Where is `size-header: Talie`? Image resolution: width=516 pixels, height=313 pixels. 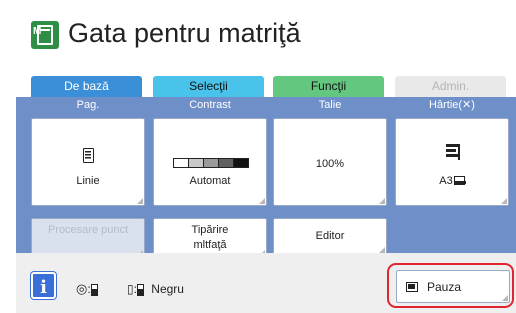
size-header: Talie is located at coordinates (330, 105).